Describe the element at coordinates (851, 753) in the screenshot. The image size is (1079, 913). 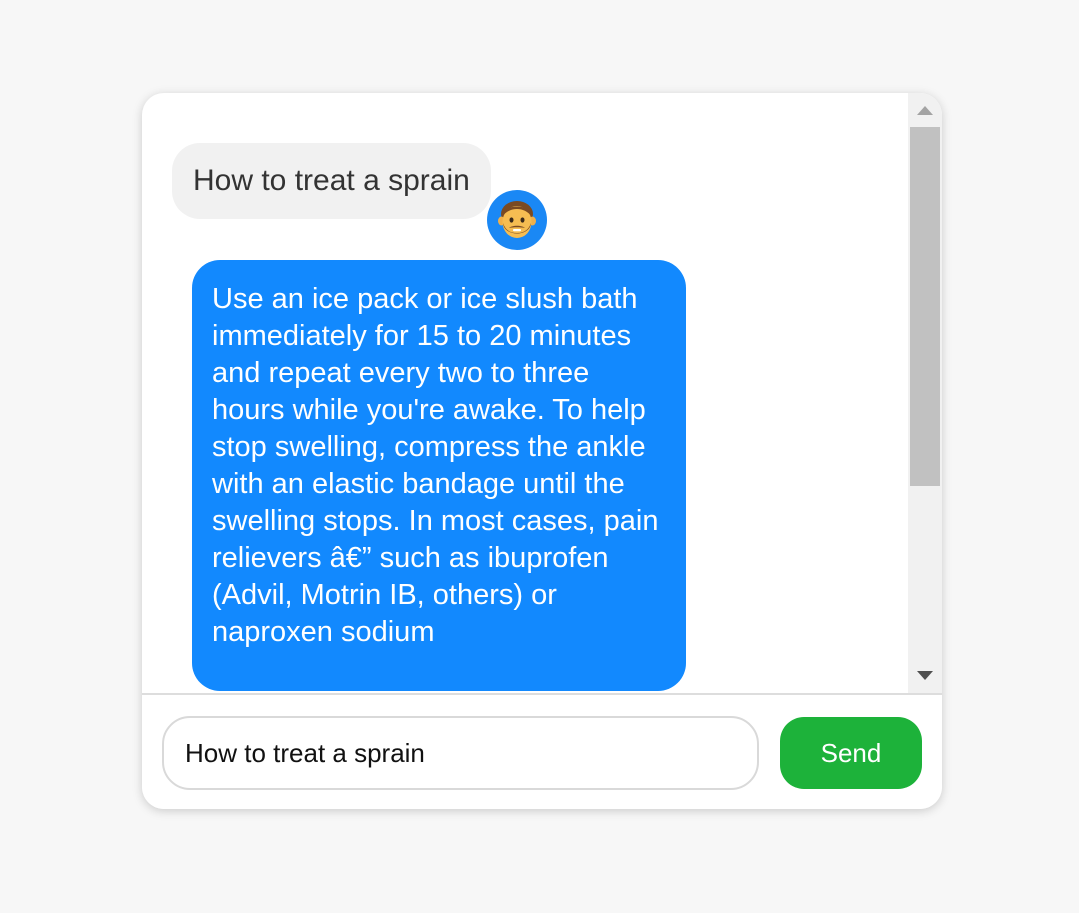
I see `send-button: Send` at that location.